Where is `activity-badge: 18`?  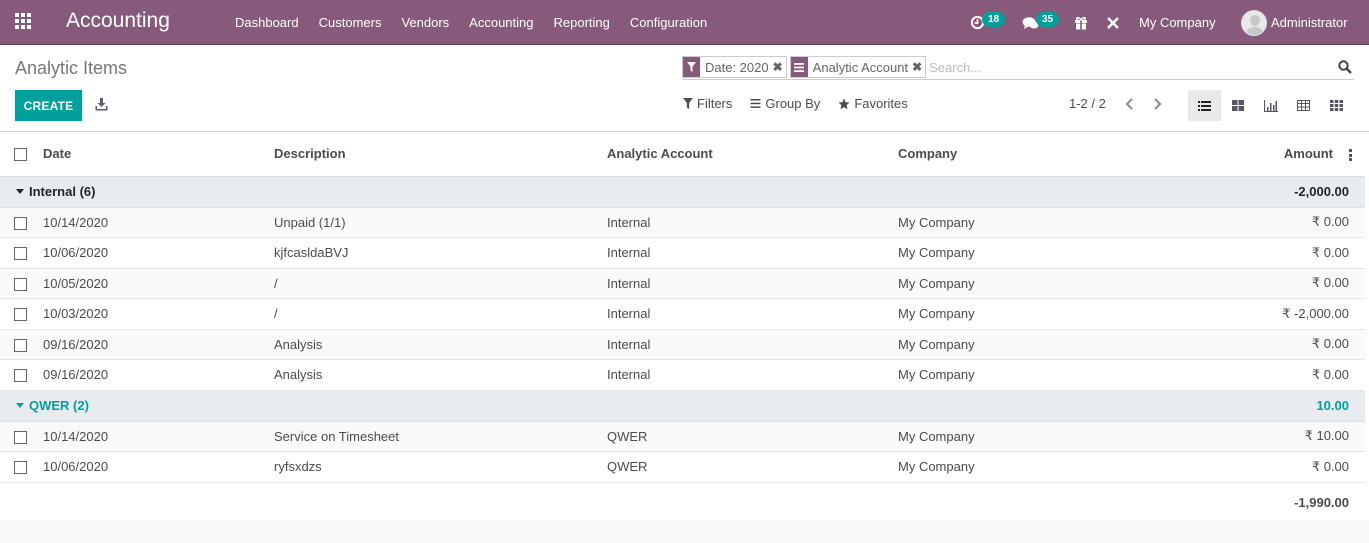 activity-badge: 18 is located at coordinates (994, 19).